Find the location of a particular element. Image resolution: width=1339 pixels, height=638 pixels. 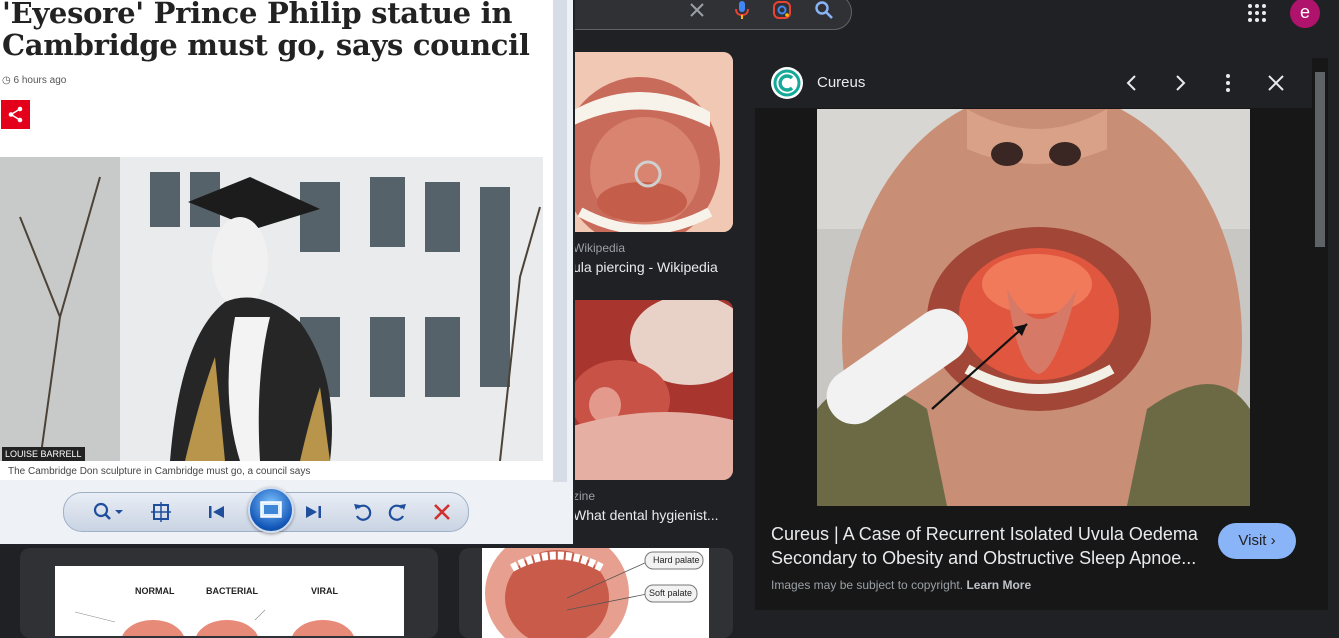

apps-grid-icon is located at coordinates (1257, 13).